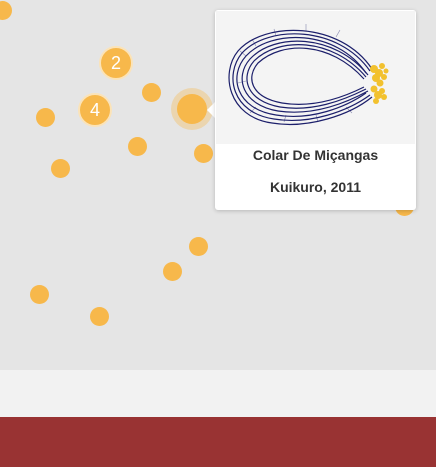  I want to click on cluster-count: 2, so click(115, 62).